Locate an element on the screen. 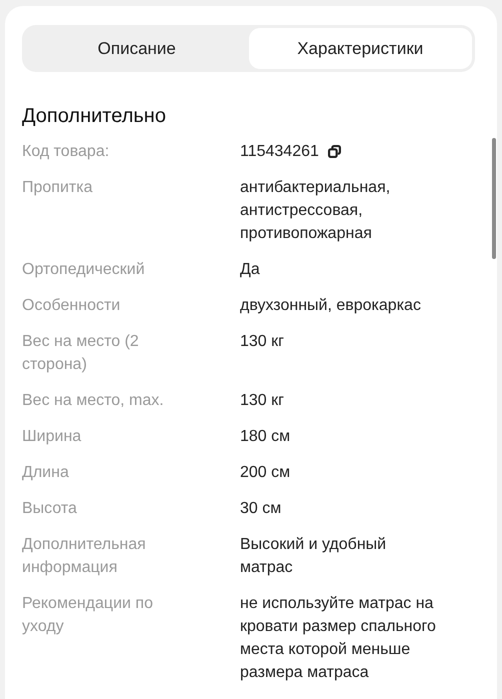 Image resolution: width=502 pixels, height=699 pixels. tab: Характеристики is located at coordinates (360, 48).